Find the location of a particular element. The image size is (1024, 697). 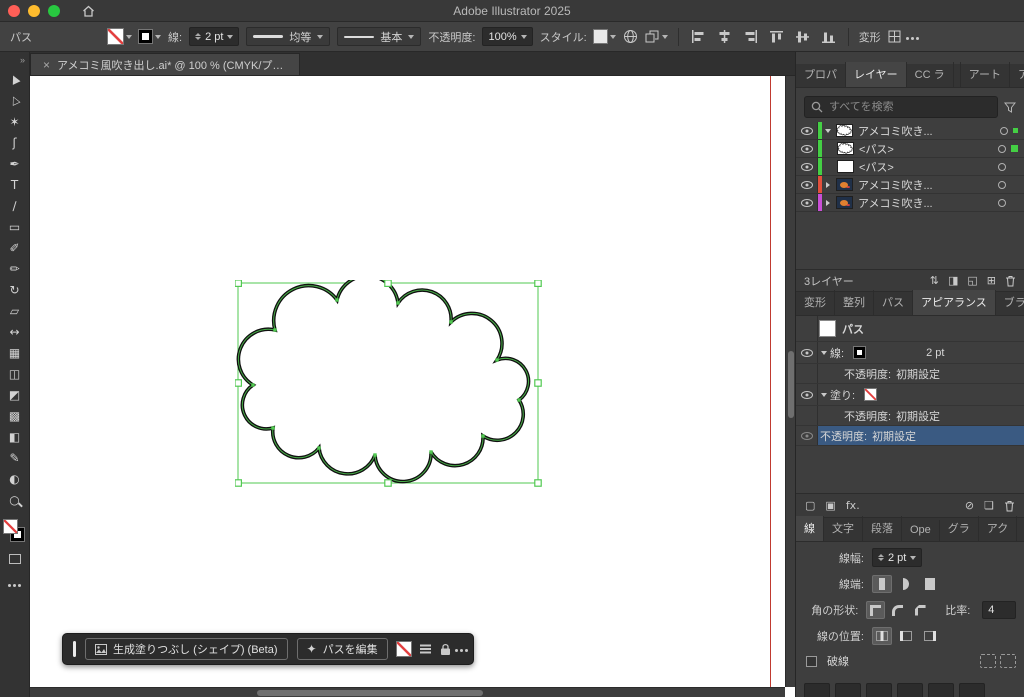

appearance-fill-row: 塗り: is located at coordinates (910, 395).